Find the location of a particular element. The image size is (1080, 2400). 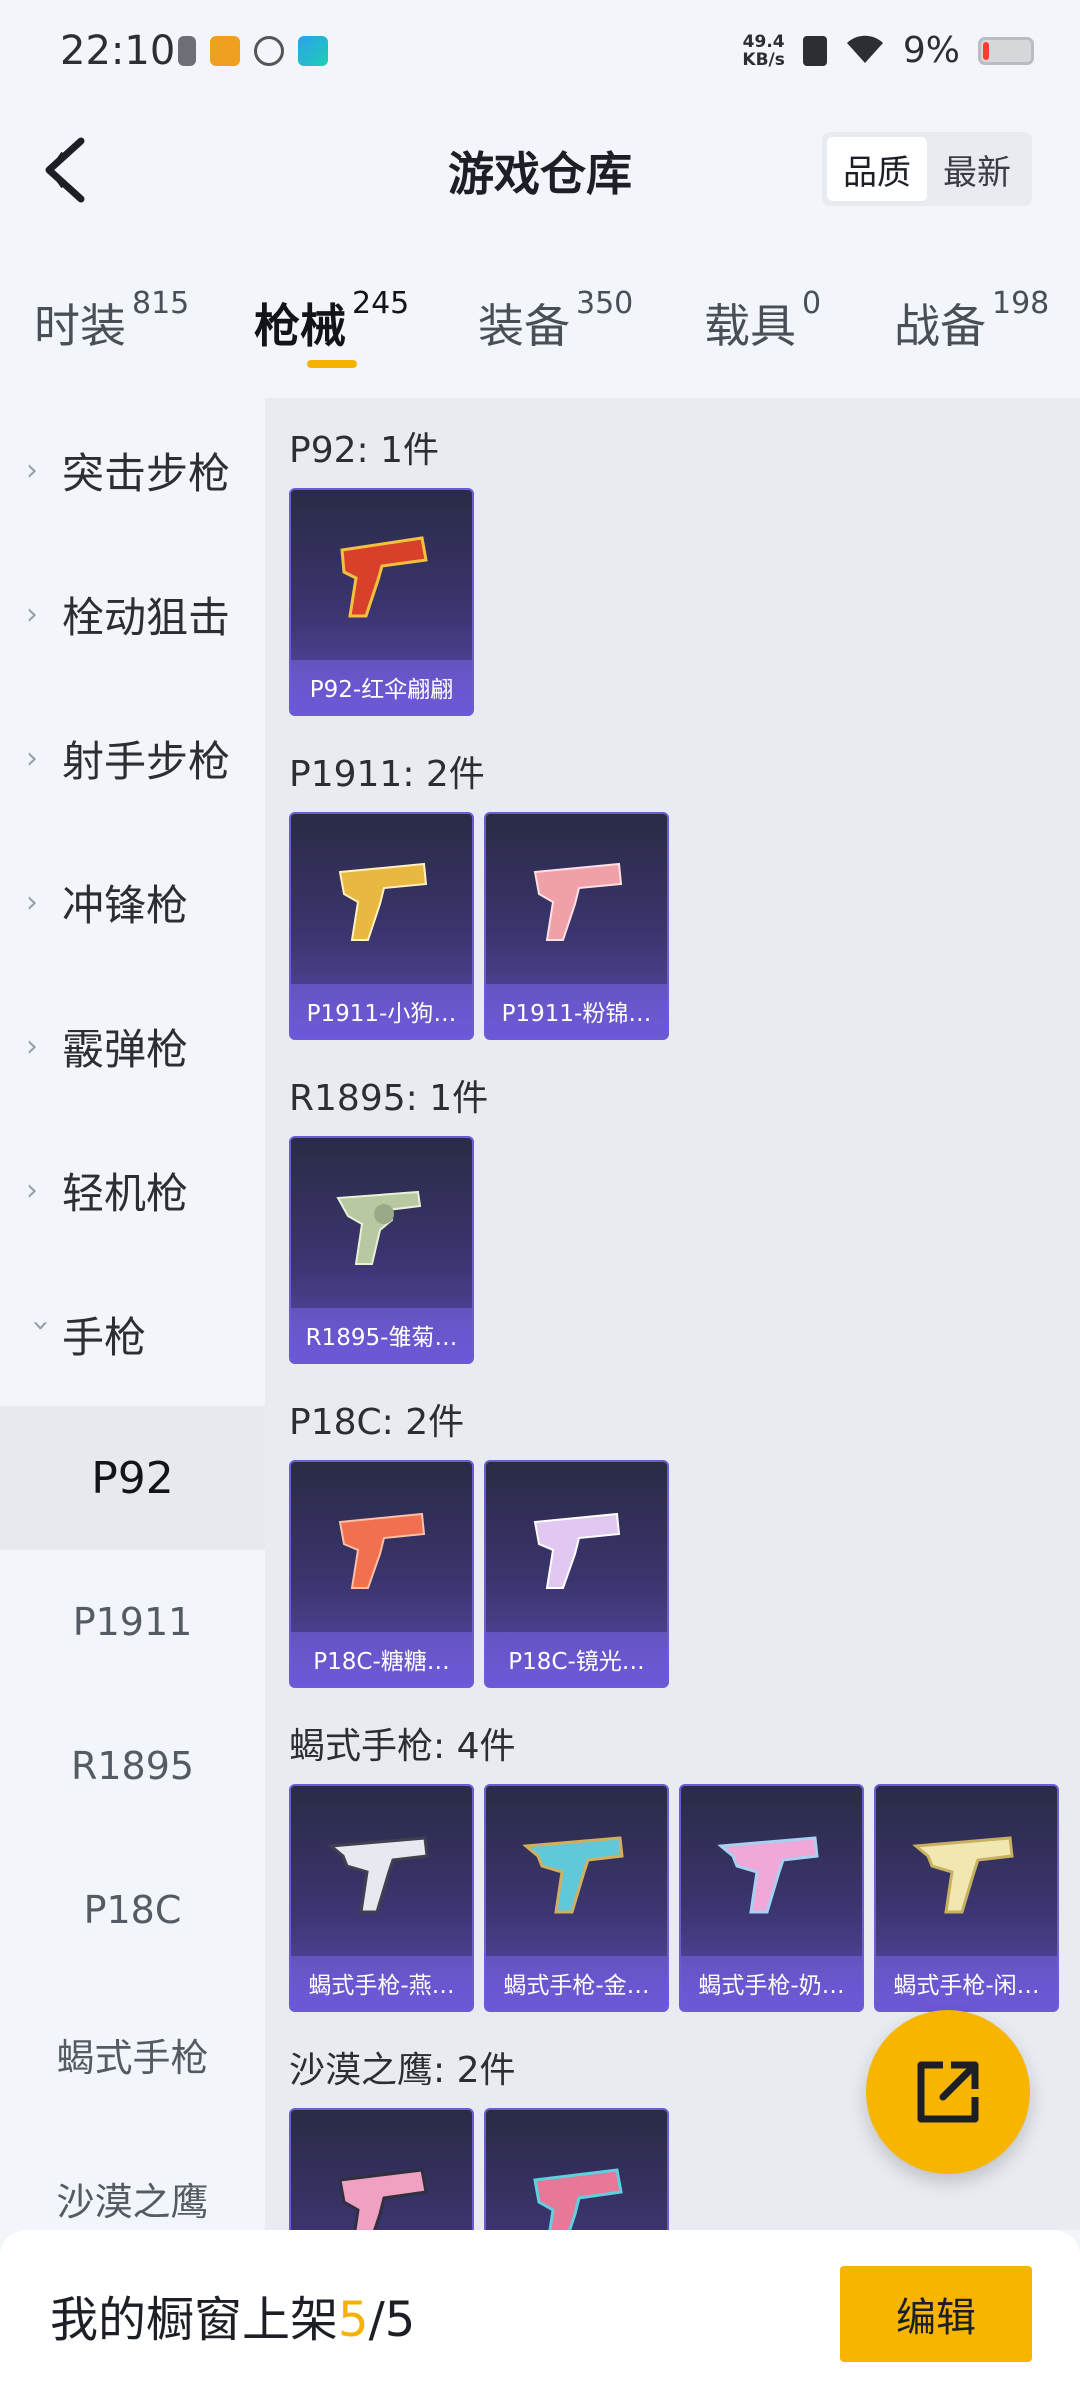

sidebar-subitem-r1895: R1895 is located at coordinates (132, 1766).